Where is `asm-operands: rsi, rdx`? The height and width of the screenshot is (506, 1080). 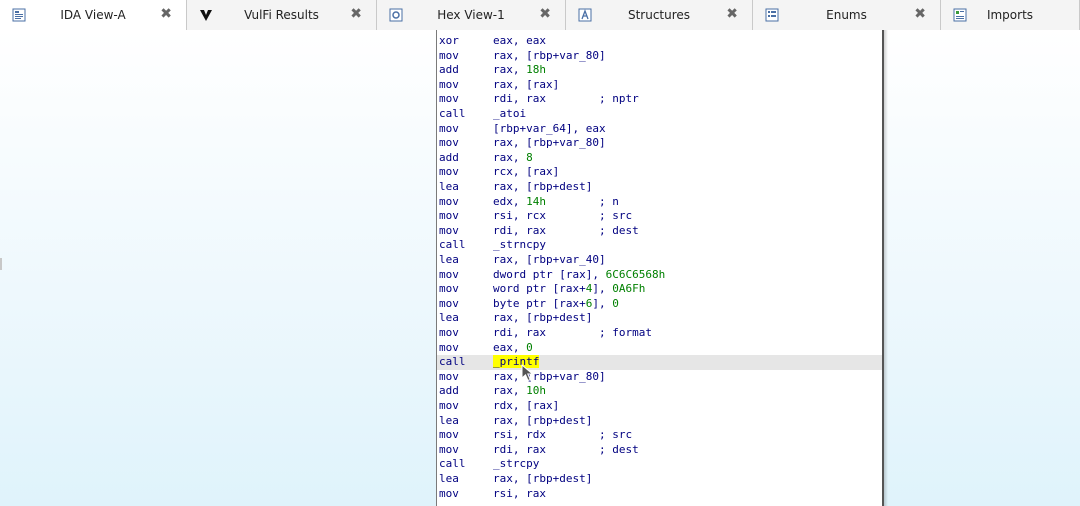
asm-operands: rsi, rdx is located at coordinates (519, 435).